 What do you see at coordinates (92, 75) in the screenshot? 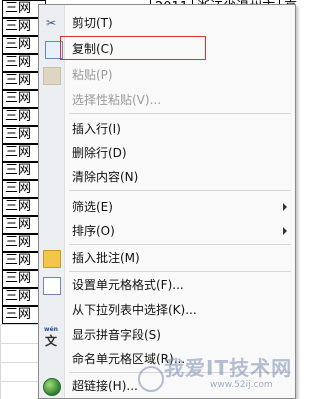
I see `menu-item-label: 粘贴(P)` at bounding box center [92, 75].